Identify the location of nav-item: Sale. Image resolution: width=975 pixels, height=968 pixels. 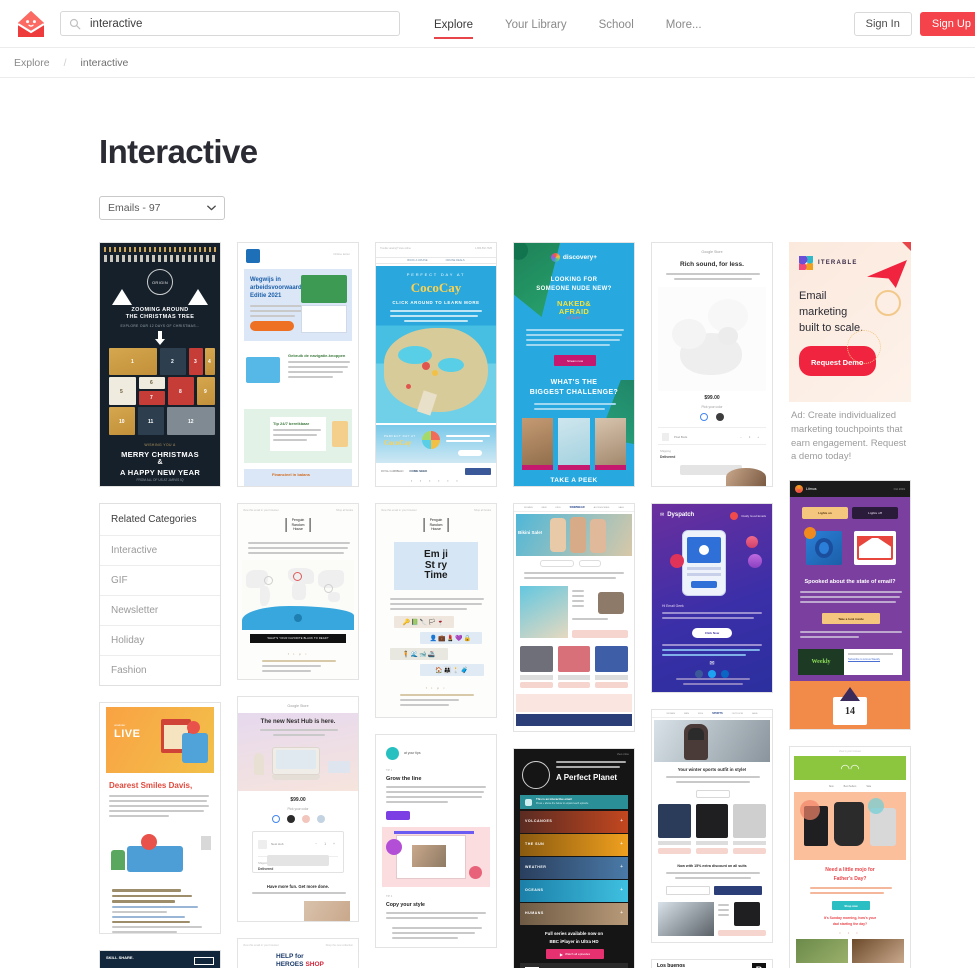
(868, 786).